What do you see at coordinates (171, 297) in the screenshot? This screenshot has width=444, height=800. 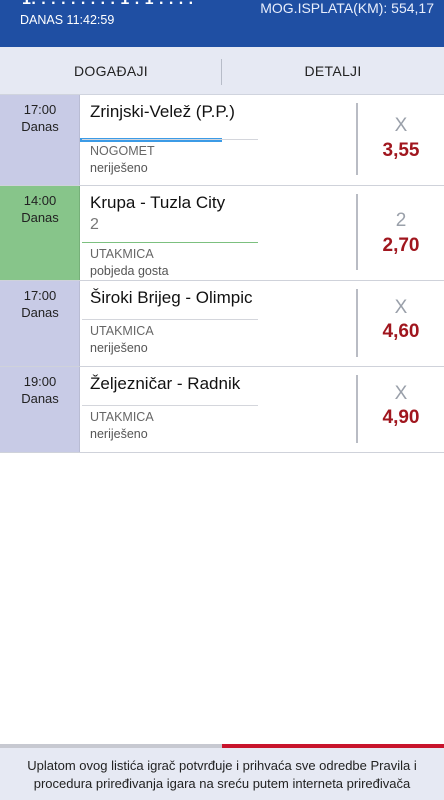 I see `event-teams: Široki Brijeg - Olimpic` at bounding box center [171, 297].